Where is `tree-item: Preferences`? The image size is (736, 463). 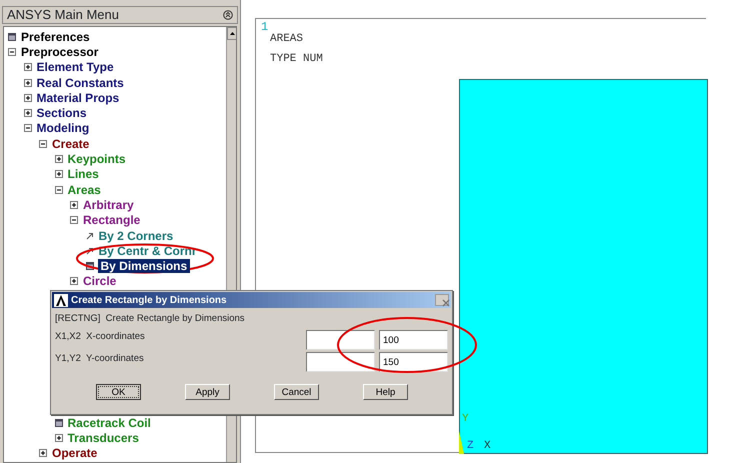
tree-item: Preferences is located at coordinates (55, 37).